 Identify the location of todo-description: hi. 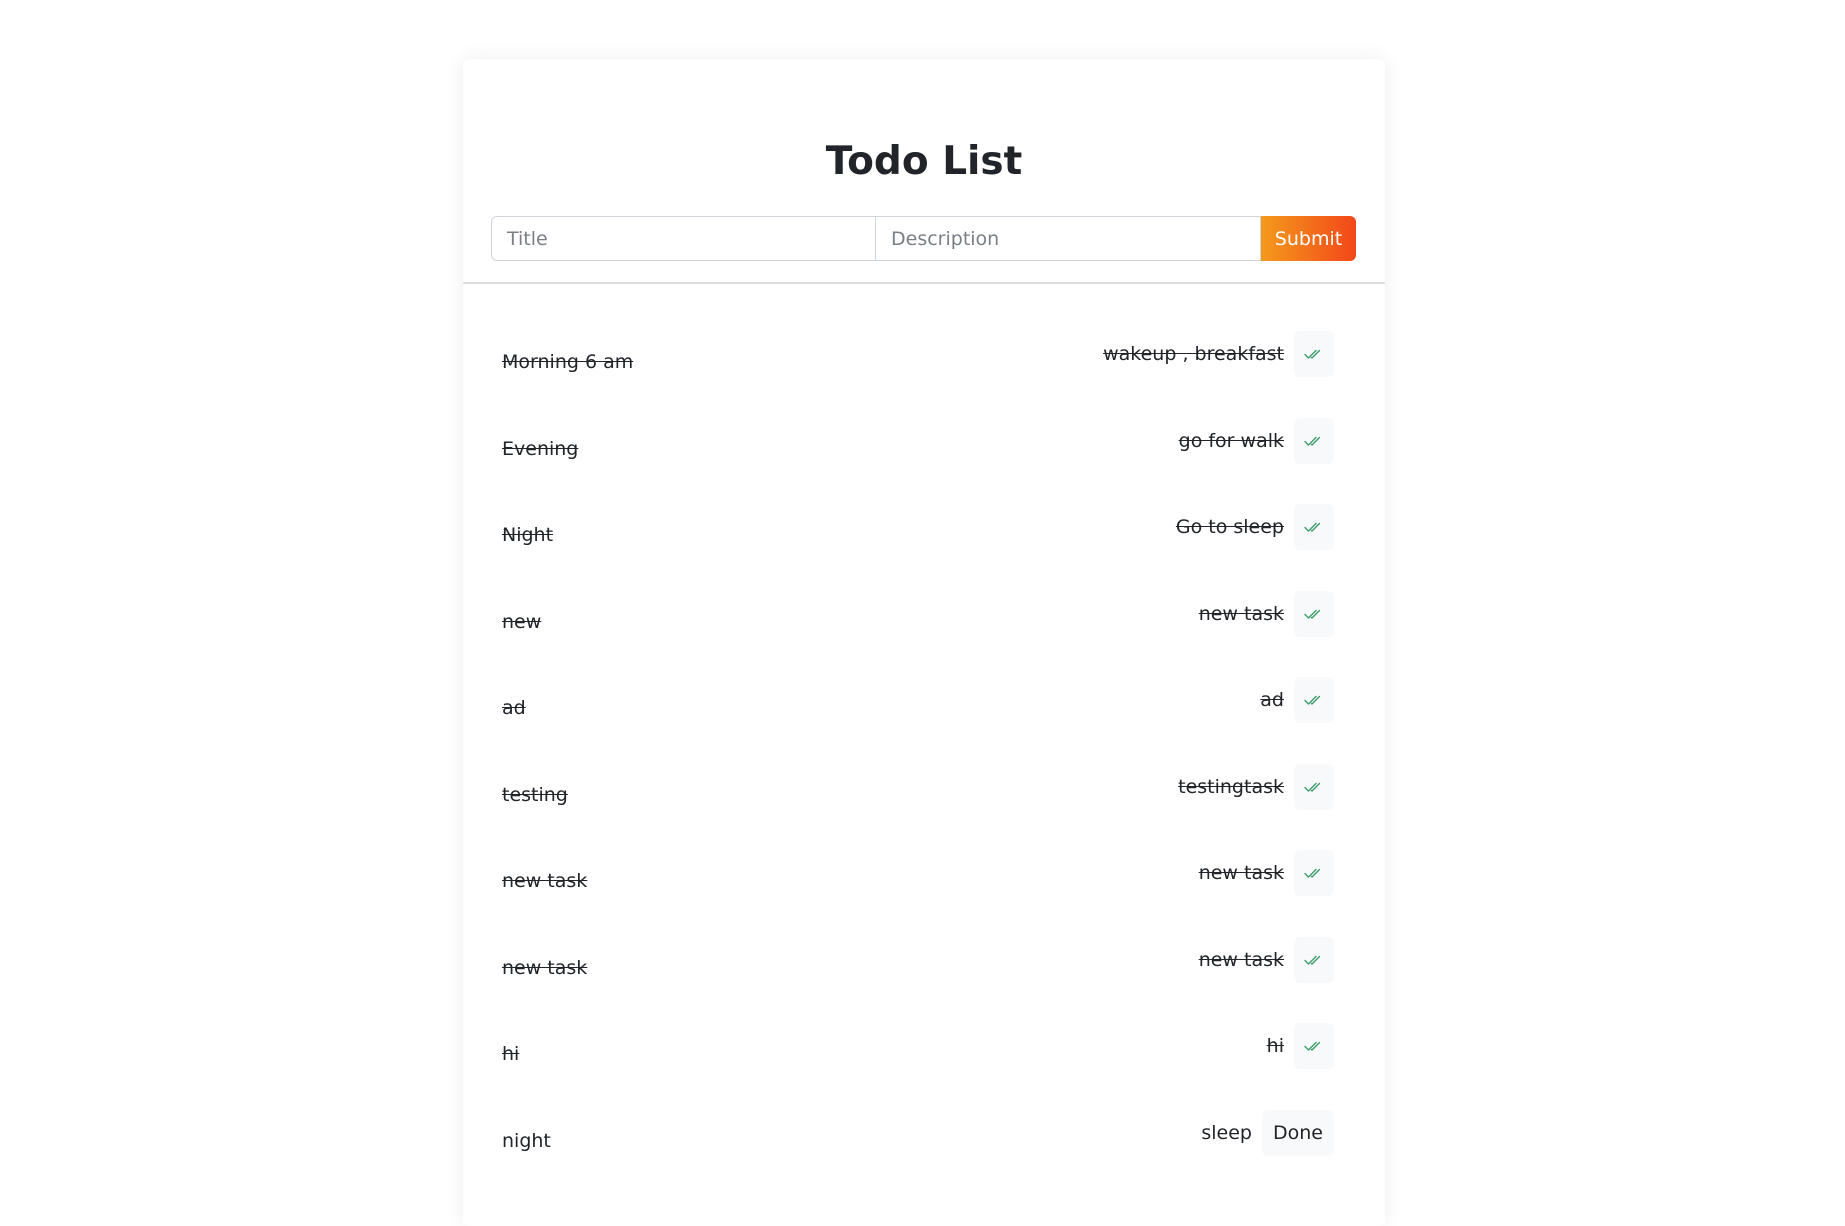
(1275, 1046).